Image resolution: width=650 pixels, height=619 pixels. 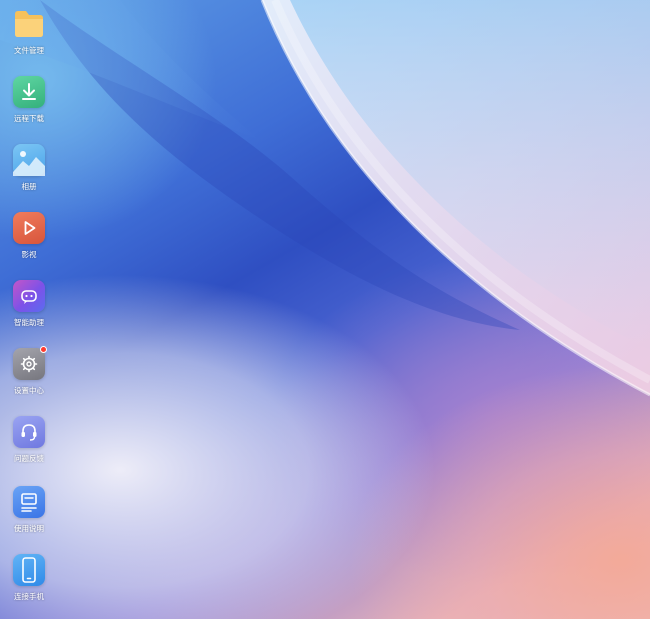 What do you see at coordinates (29, 390) in the screenshot?
I see `app-label: 设置中心` at bounding box center [29, 390].